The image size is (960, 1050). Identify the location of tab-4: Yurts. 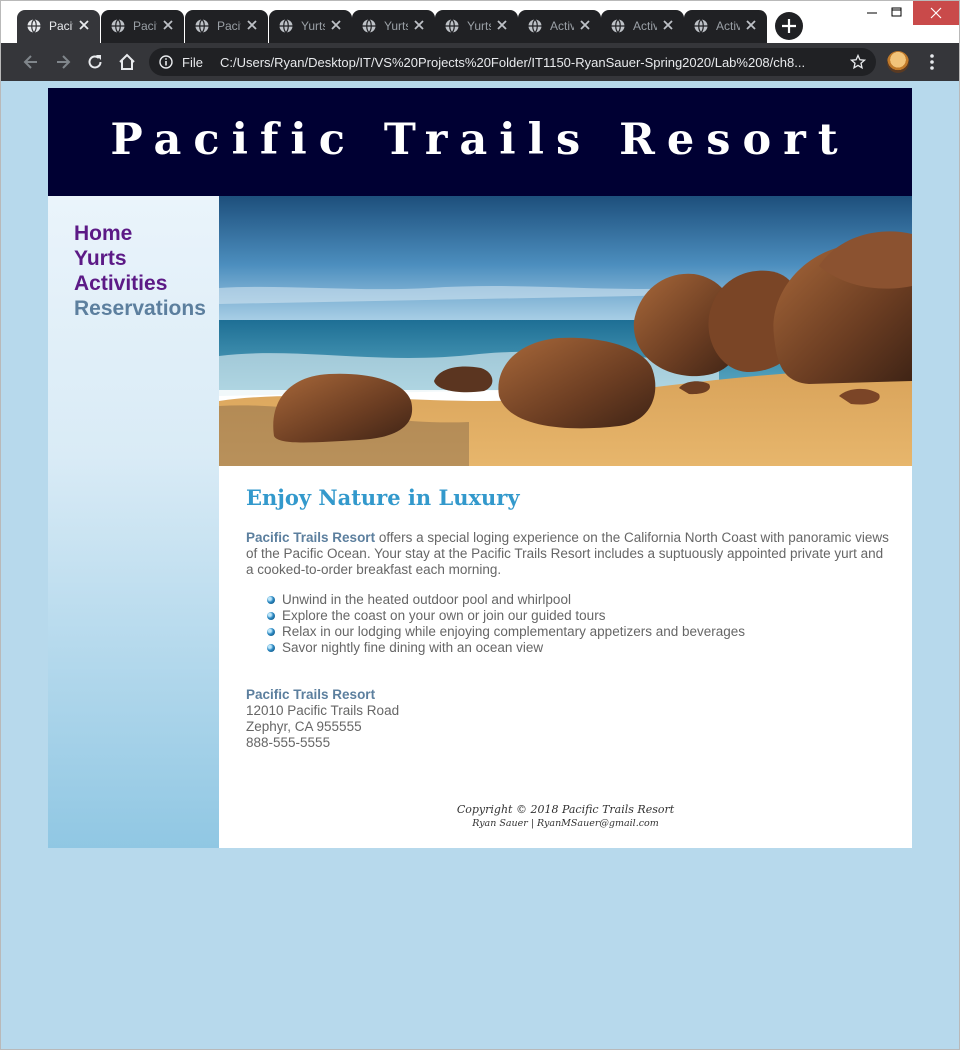
(310, 26).